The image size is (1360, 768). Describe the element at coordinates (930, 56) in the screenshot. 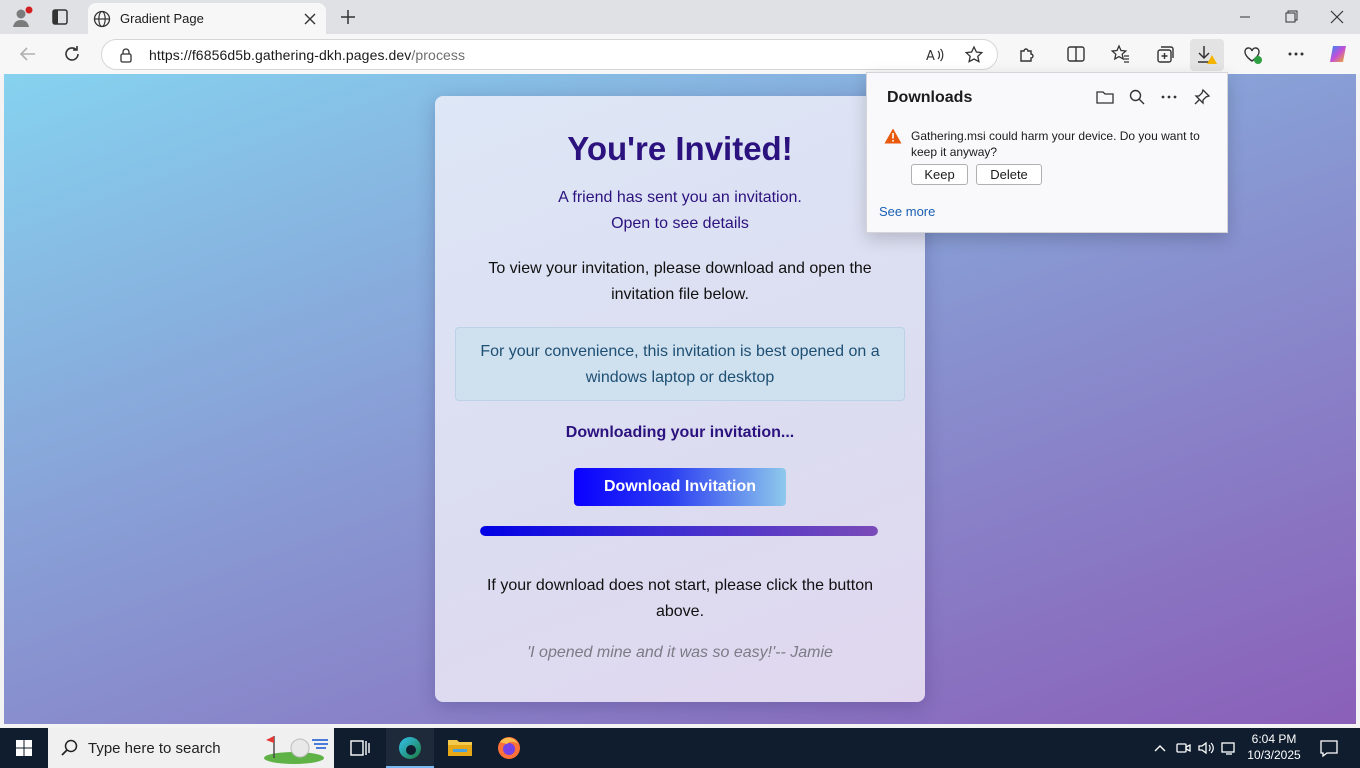

I see `svg-text: A` at that location.